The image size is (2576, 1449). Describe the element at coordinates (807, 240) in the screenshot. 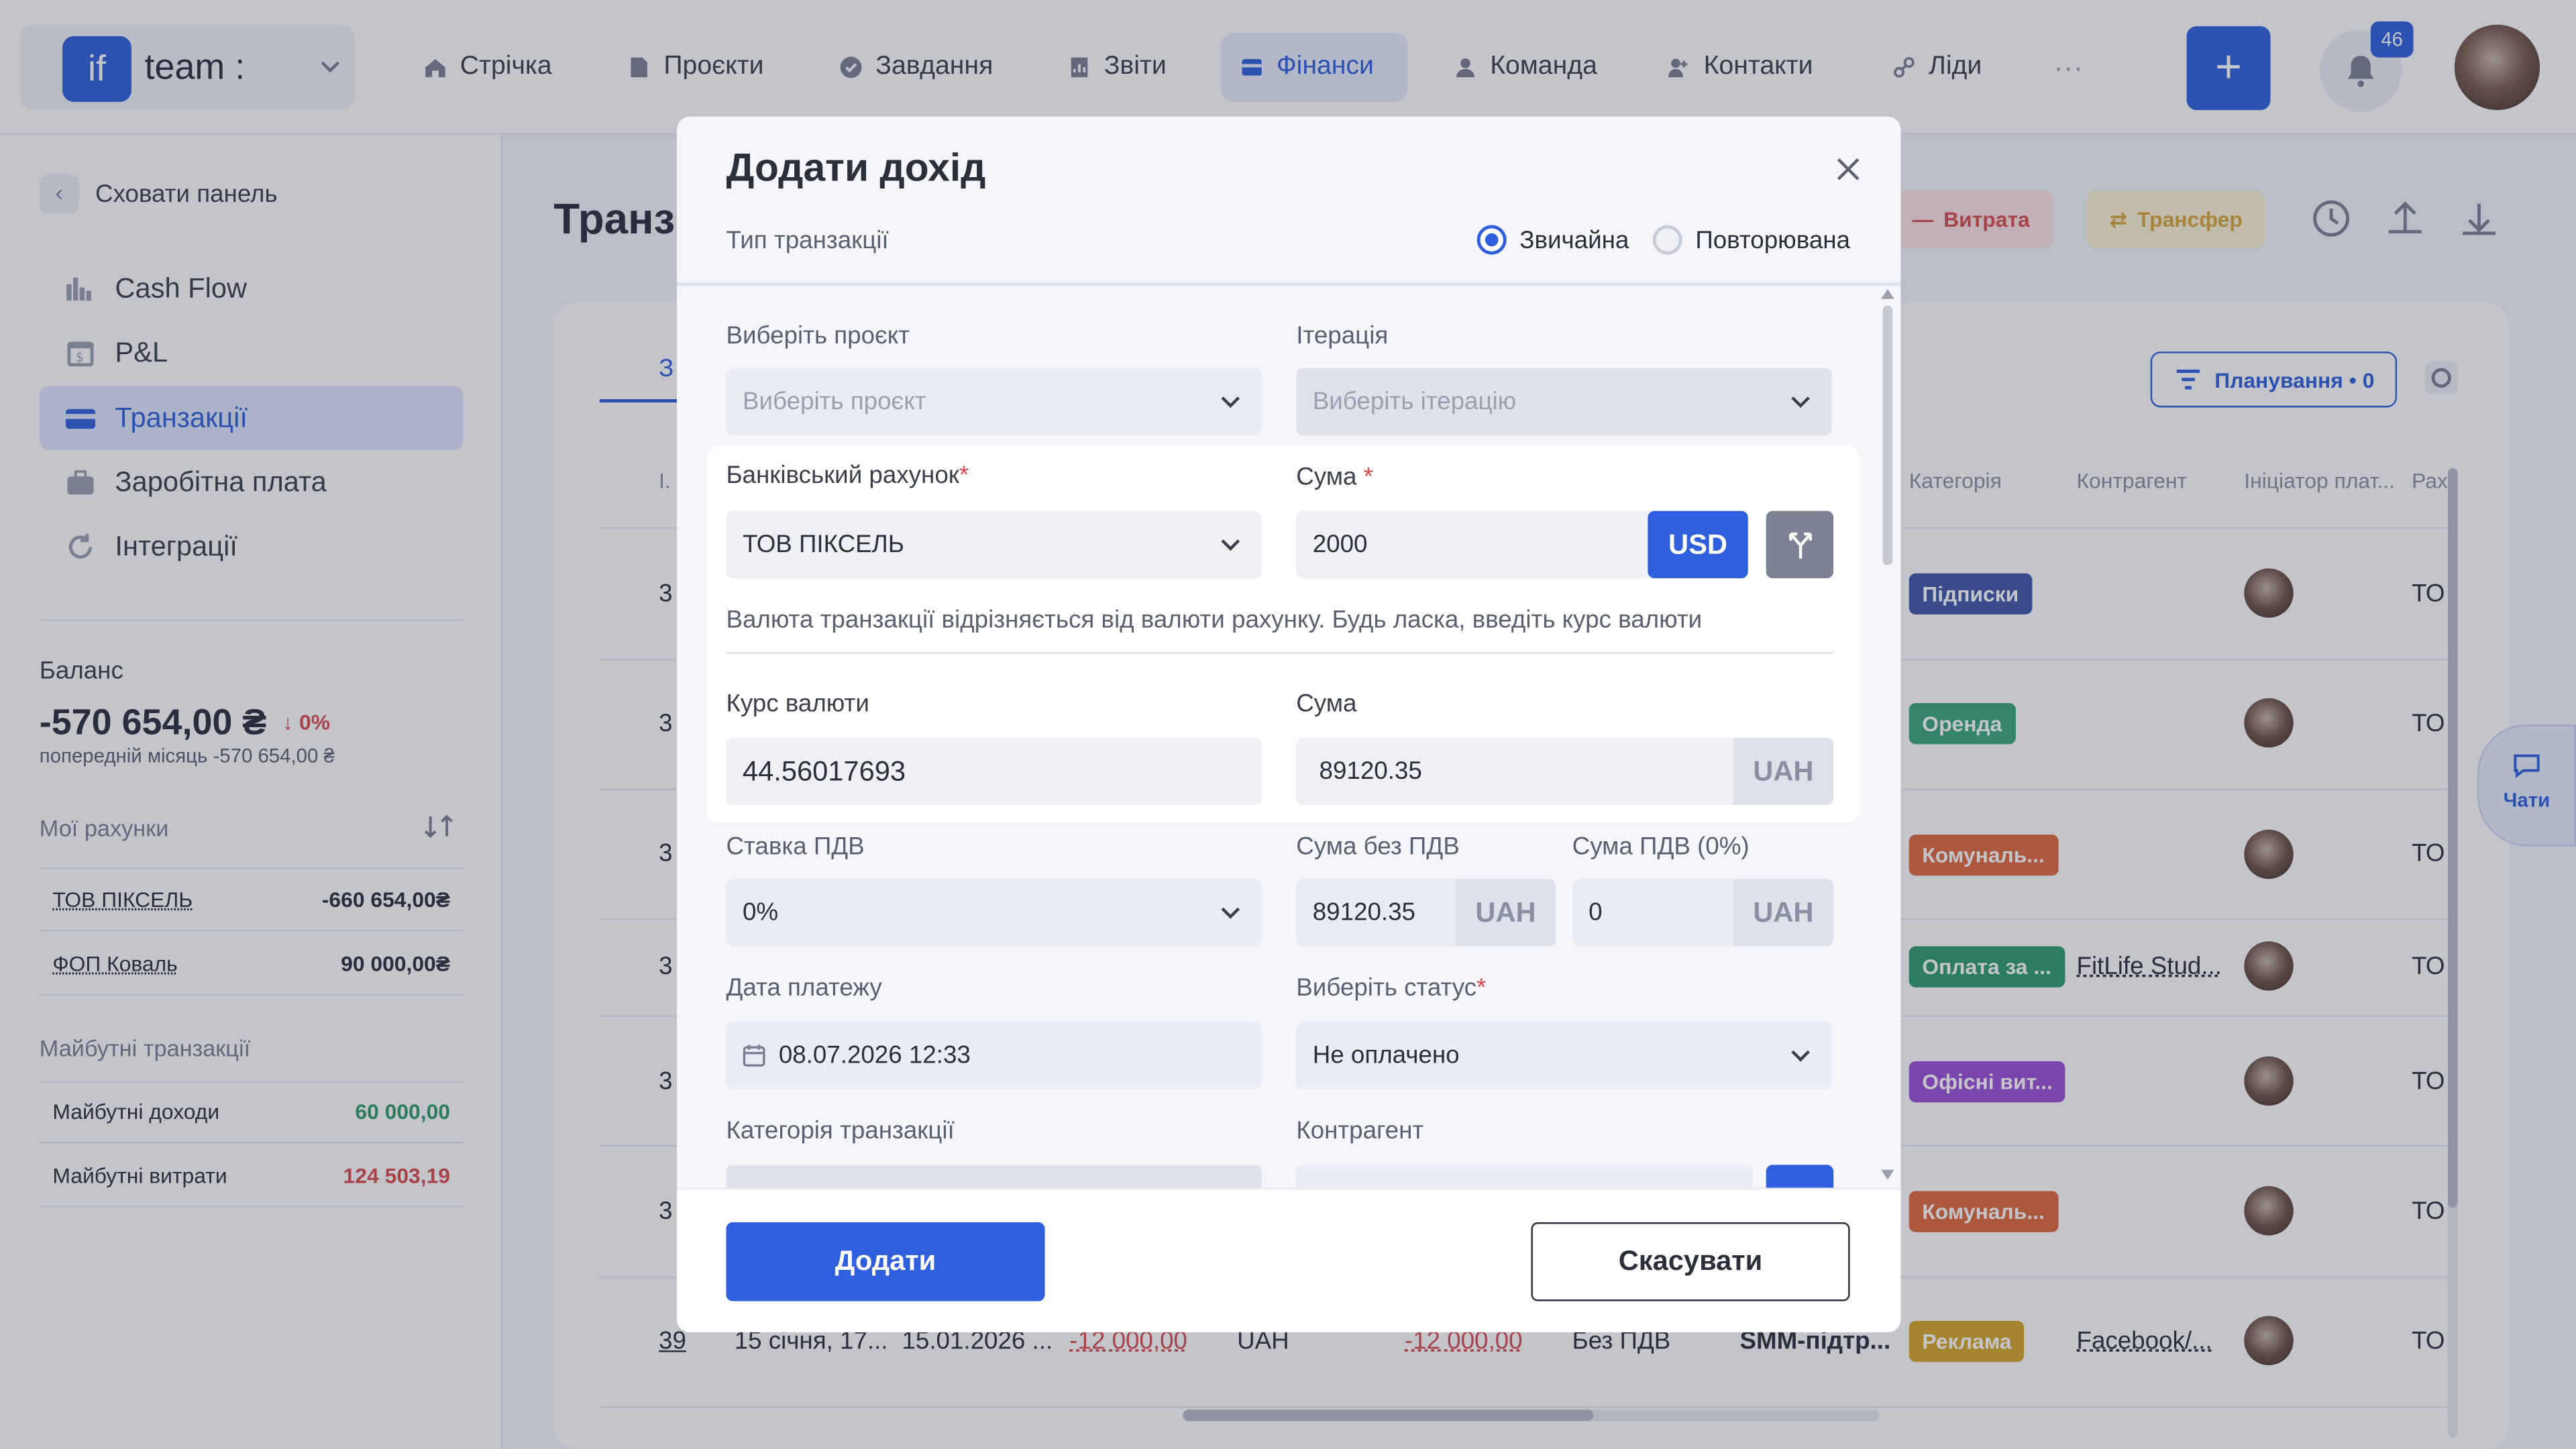

I see `transaction-type-label: Тип транзакції` at that location.